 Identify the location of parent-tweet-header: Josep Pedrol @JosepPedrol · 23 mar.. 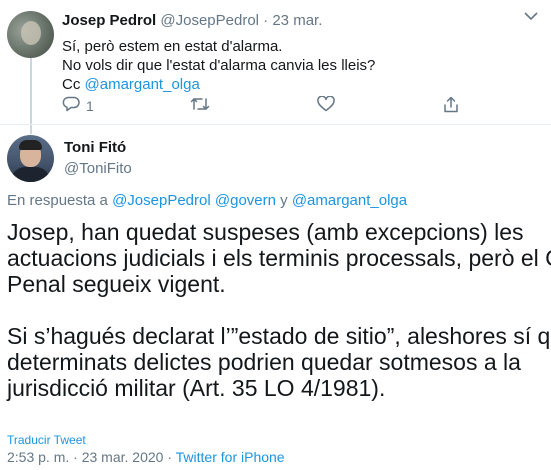
(192, 20).